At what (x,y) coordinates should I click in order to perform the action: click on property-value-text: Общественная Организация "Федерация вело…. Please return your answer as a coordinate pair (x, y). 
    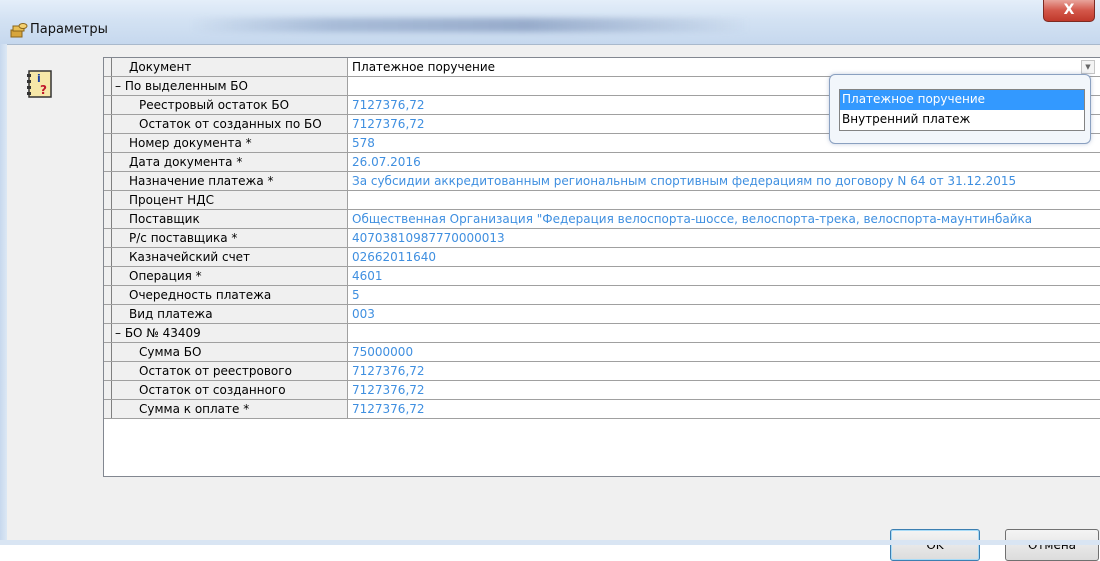
    Looking at the image, I should click on (692, 219).